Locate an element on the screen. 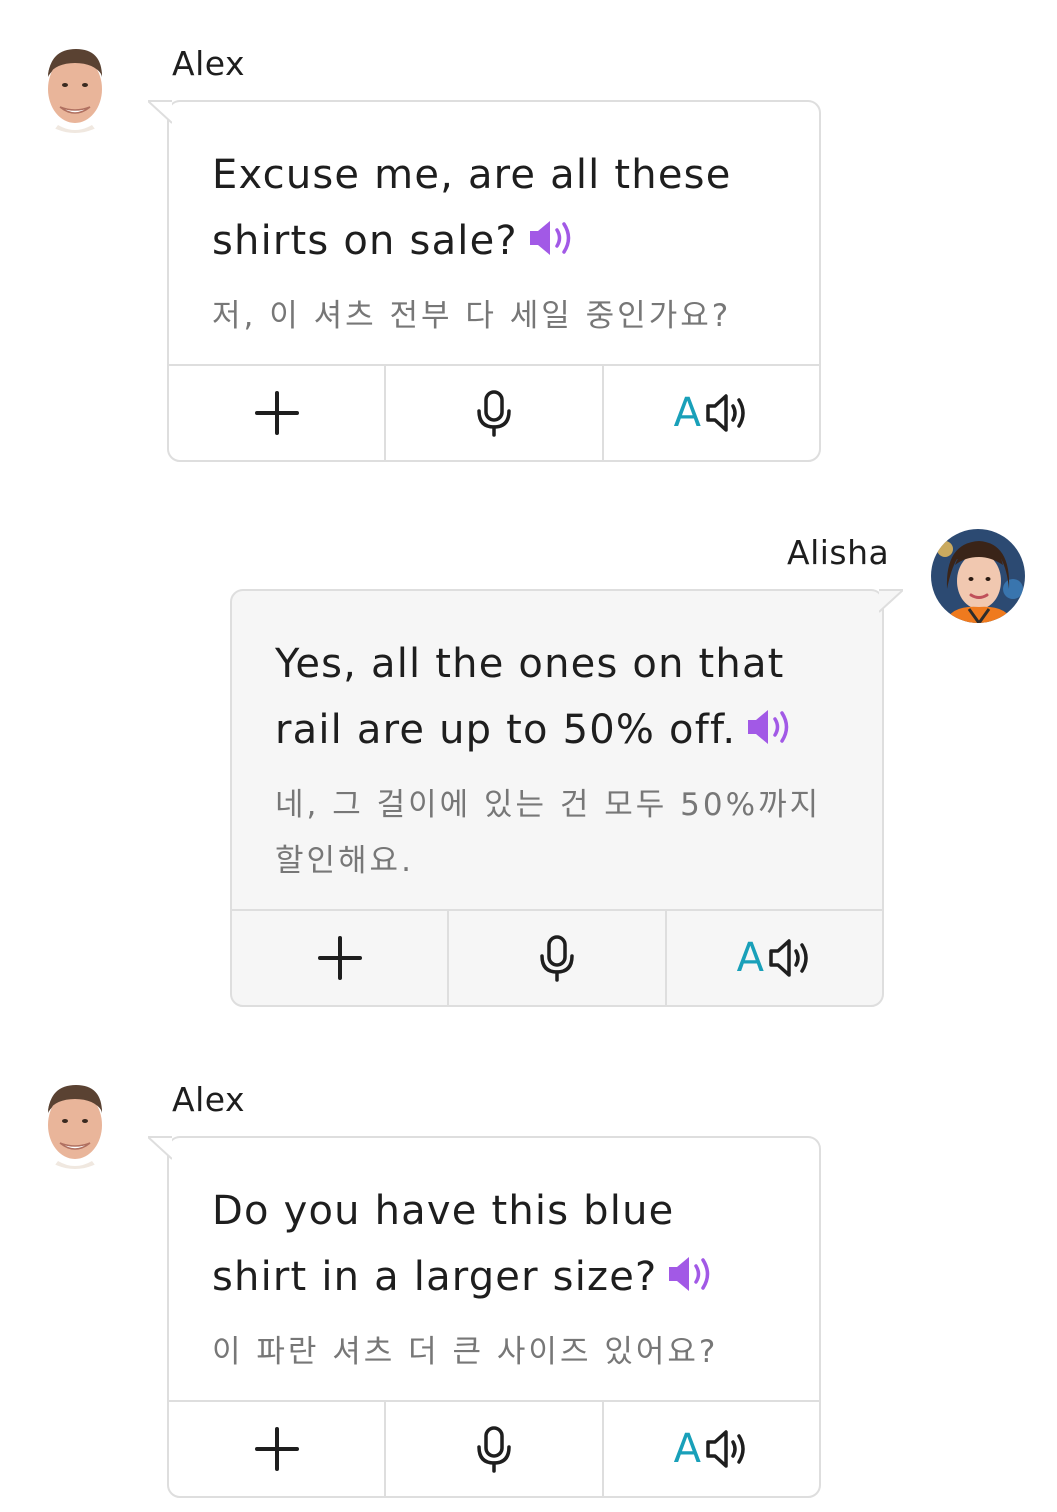  korean-translation: 저, 이 셔츠 전부 다 세일 중인가요? is located at coordinates (472, 316).